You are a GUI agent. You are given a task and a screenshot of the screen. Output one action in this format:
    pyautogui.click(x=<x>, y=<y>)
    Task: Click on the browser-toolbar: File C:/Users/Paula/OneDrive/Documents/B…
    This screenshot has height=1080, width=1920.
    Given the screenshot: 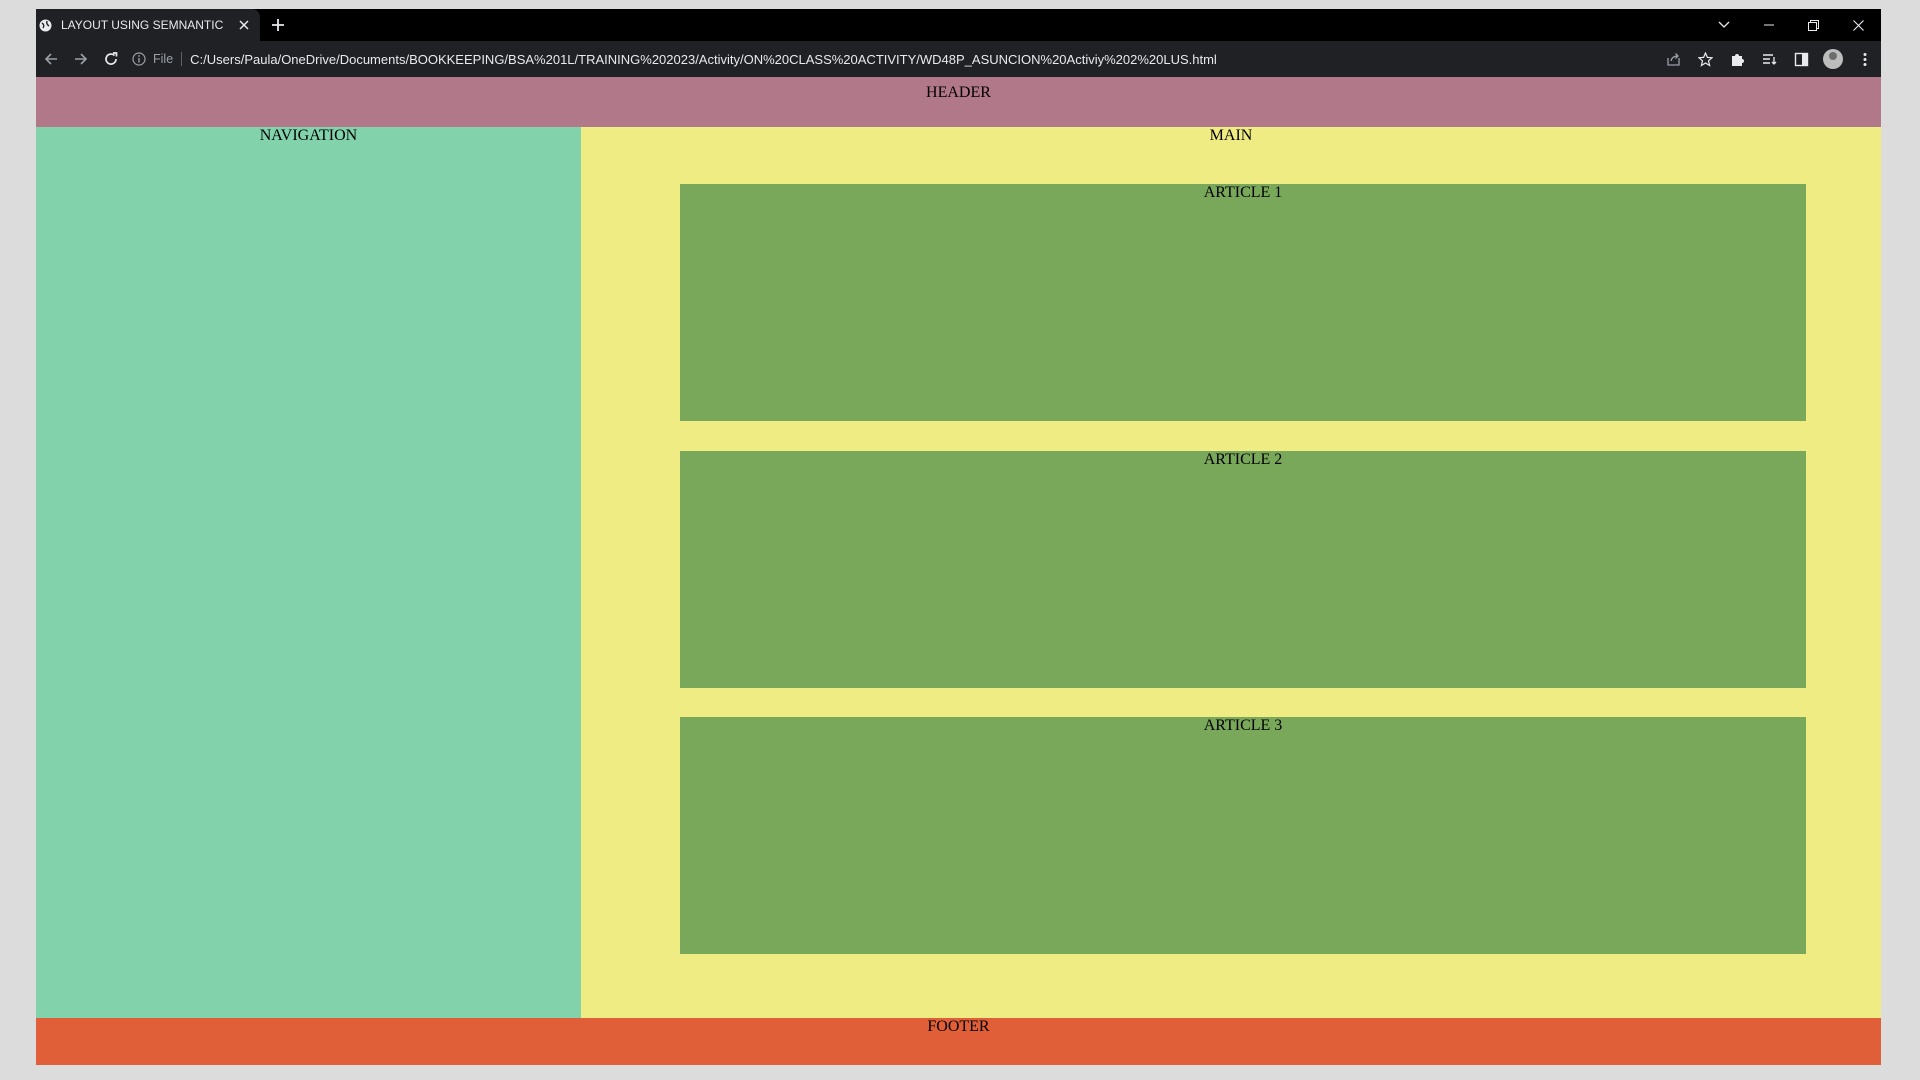 What is the action you would take?
    pyautogui.click(x=958, y=59)
    